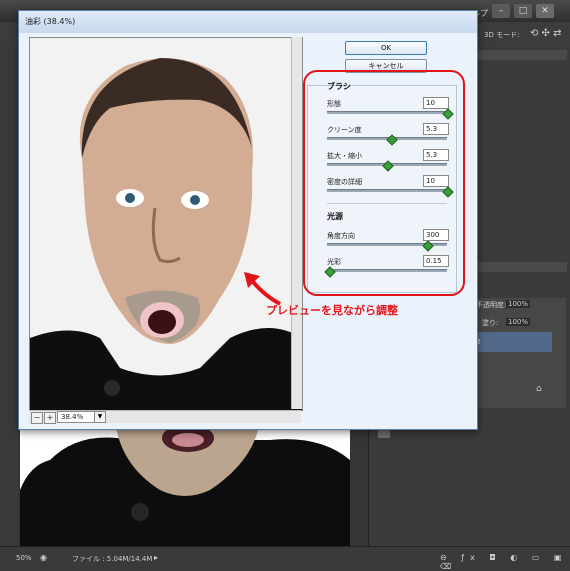  Describe the element at coordinates (50, 418) in the screenshot. I see `zoom-in-button: +` at that location.